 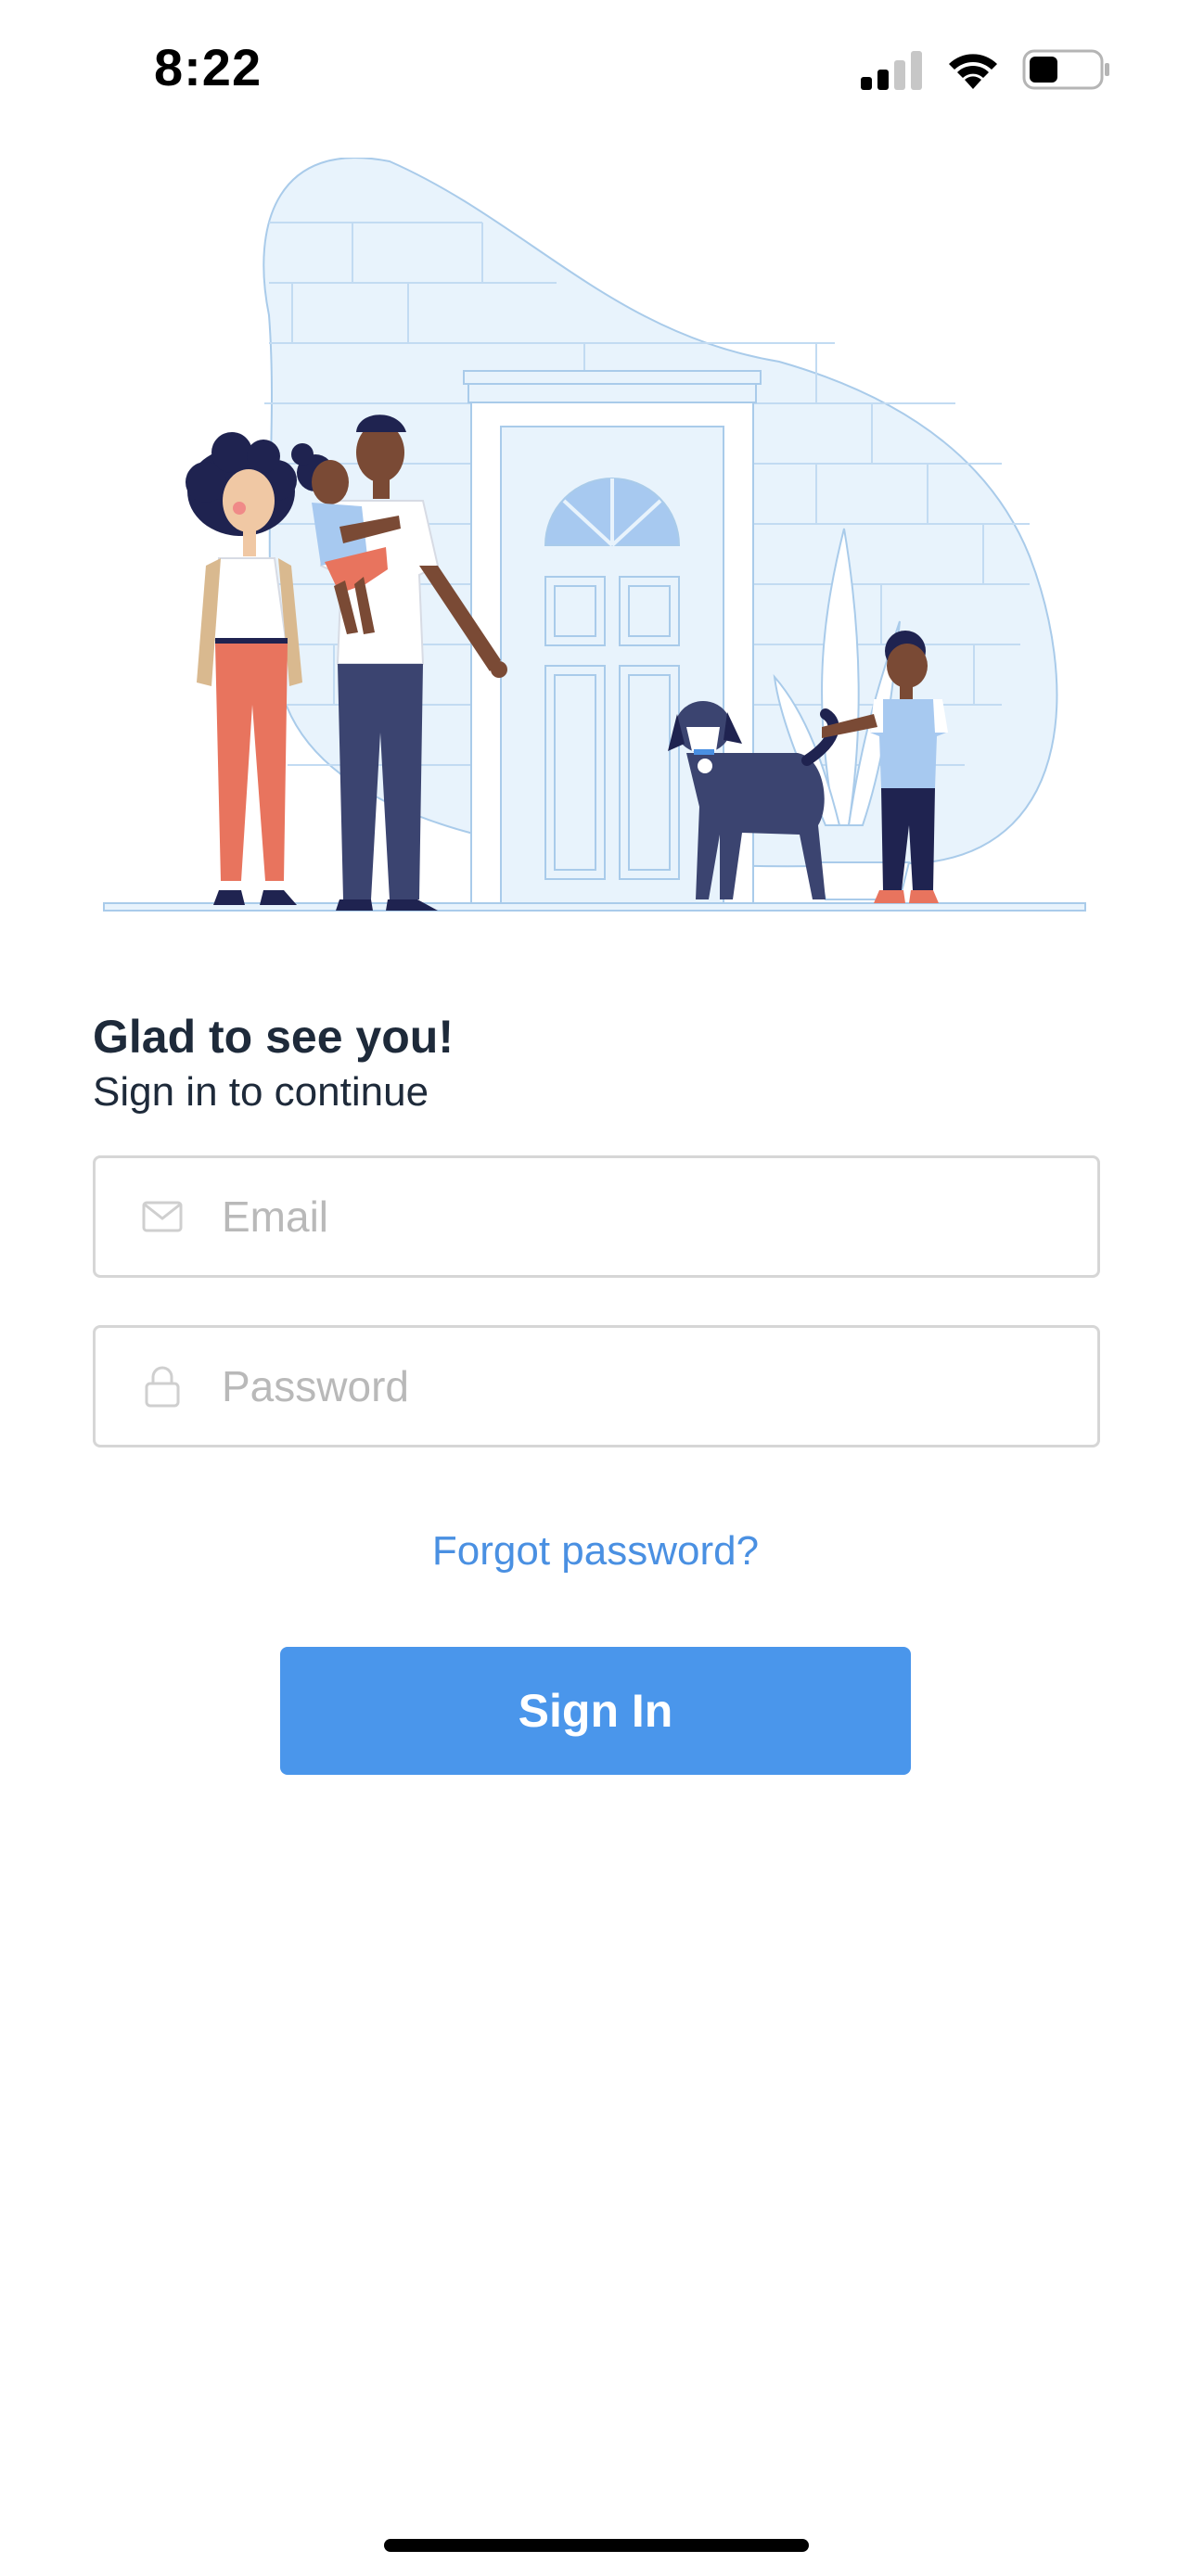 What do you see at coordinates (209, 67) in the screenshot?
I see `status-time: 8:22` at bounding box center [209, 67].